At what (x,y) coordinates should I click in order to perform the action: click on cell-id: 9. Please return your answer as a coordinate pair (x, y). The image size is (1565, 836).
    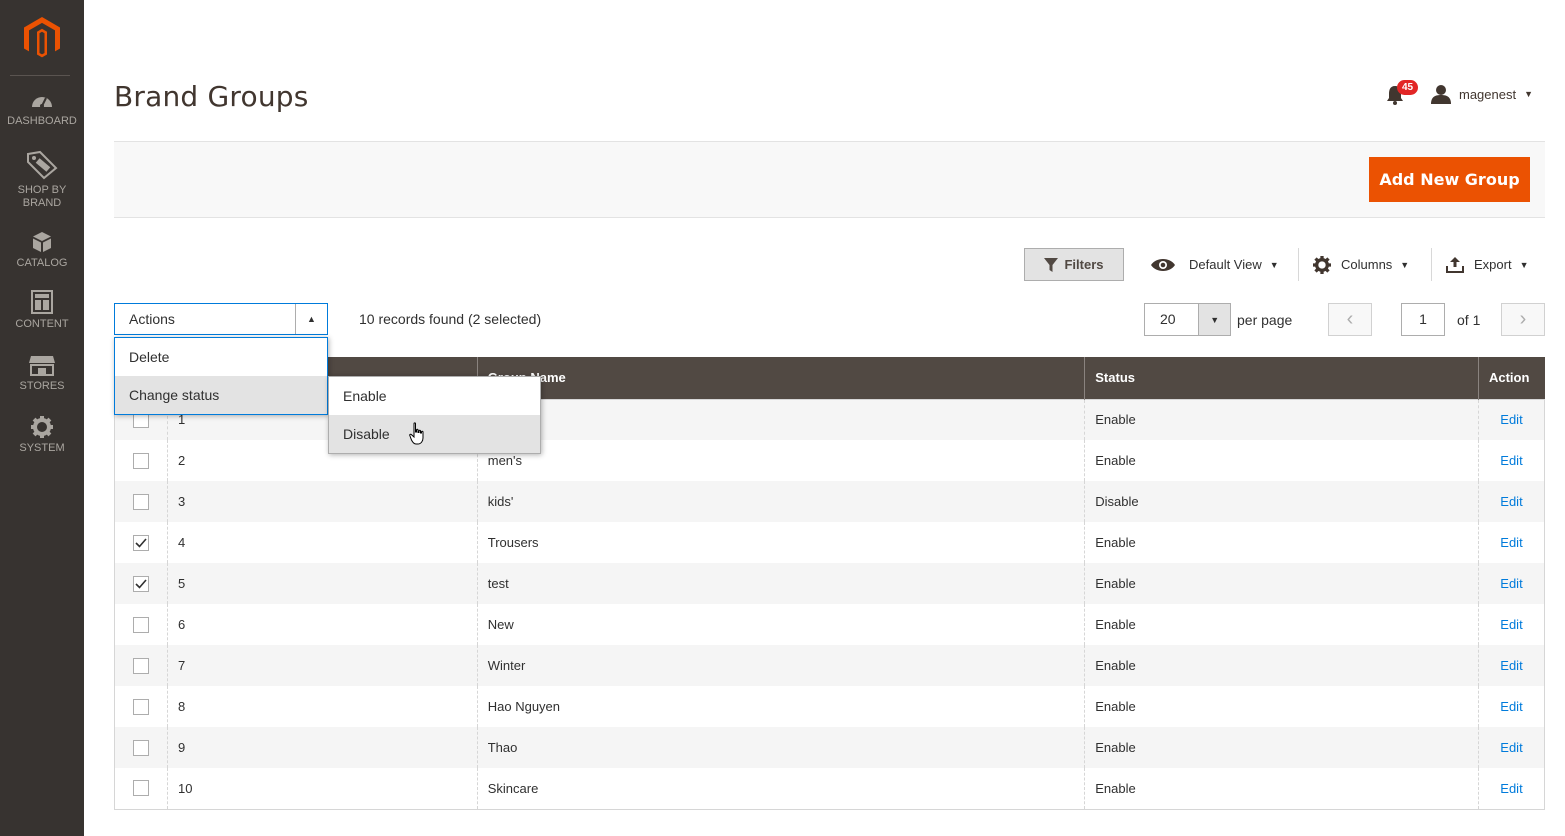
    Looking at the image, I should click on (322, 747).